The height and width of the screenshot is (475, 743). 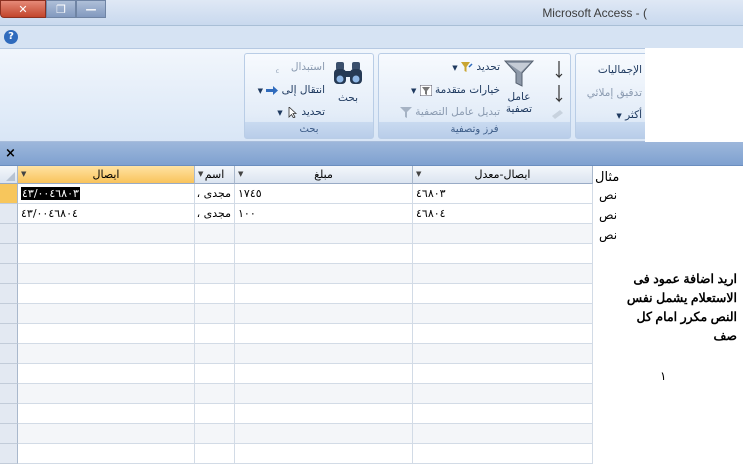 What do you see at coordinates (324, 194) in the screenshot?
I see `amount-cell: ١٧٤٥` at bounding box center [324, 194].